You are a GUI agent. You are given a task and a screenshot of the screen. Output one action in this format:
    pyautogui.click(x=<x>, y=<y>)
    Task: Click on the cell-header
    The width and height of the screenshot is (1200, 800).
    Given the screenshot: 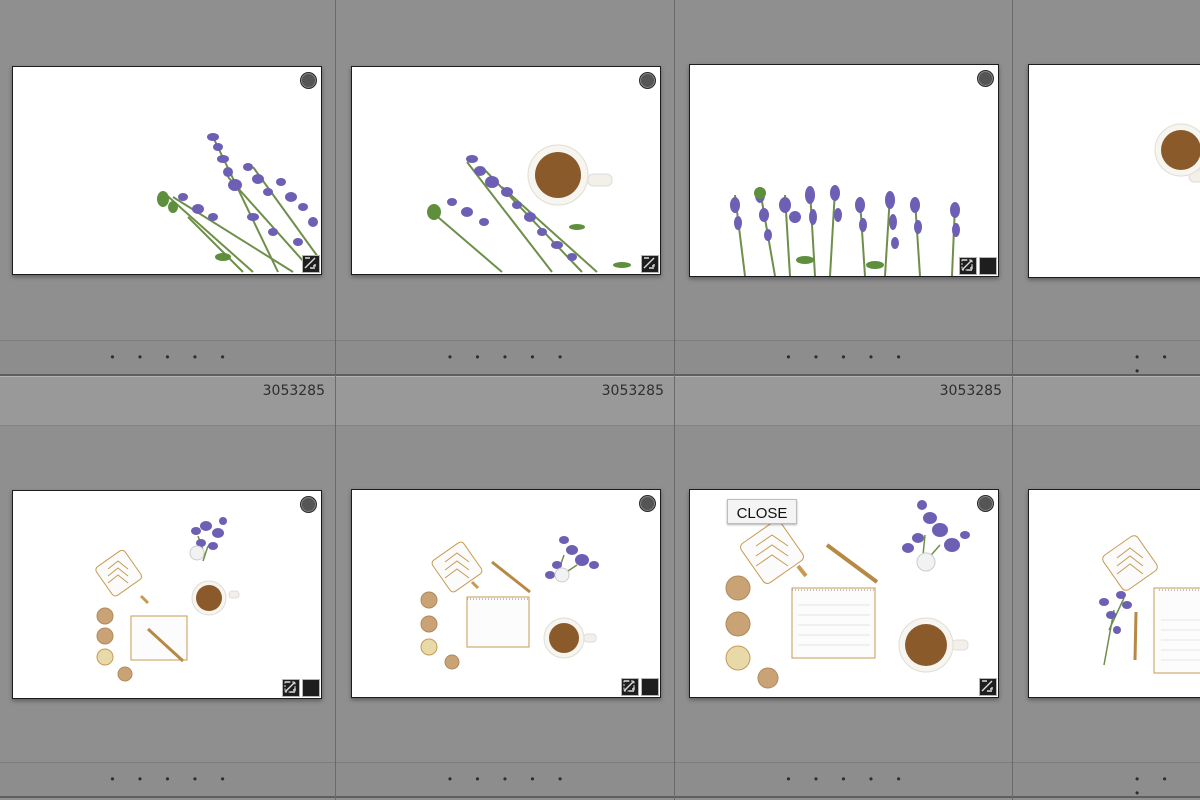 What is the action you would take?
    pyautogui.click(x=1106, y=401)
    